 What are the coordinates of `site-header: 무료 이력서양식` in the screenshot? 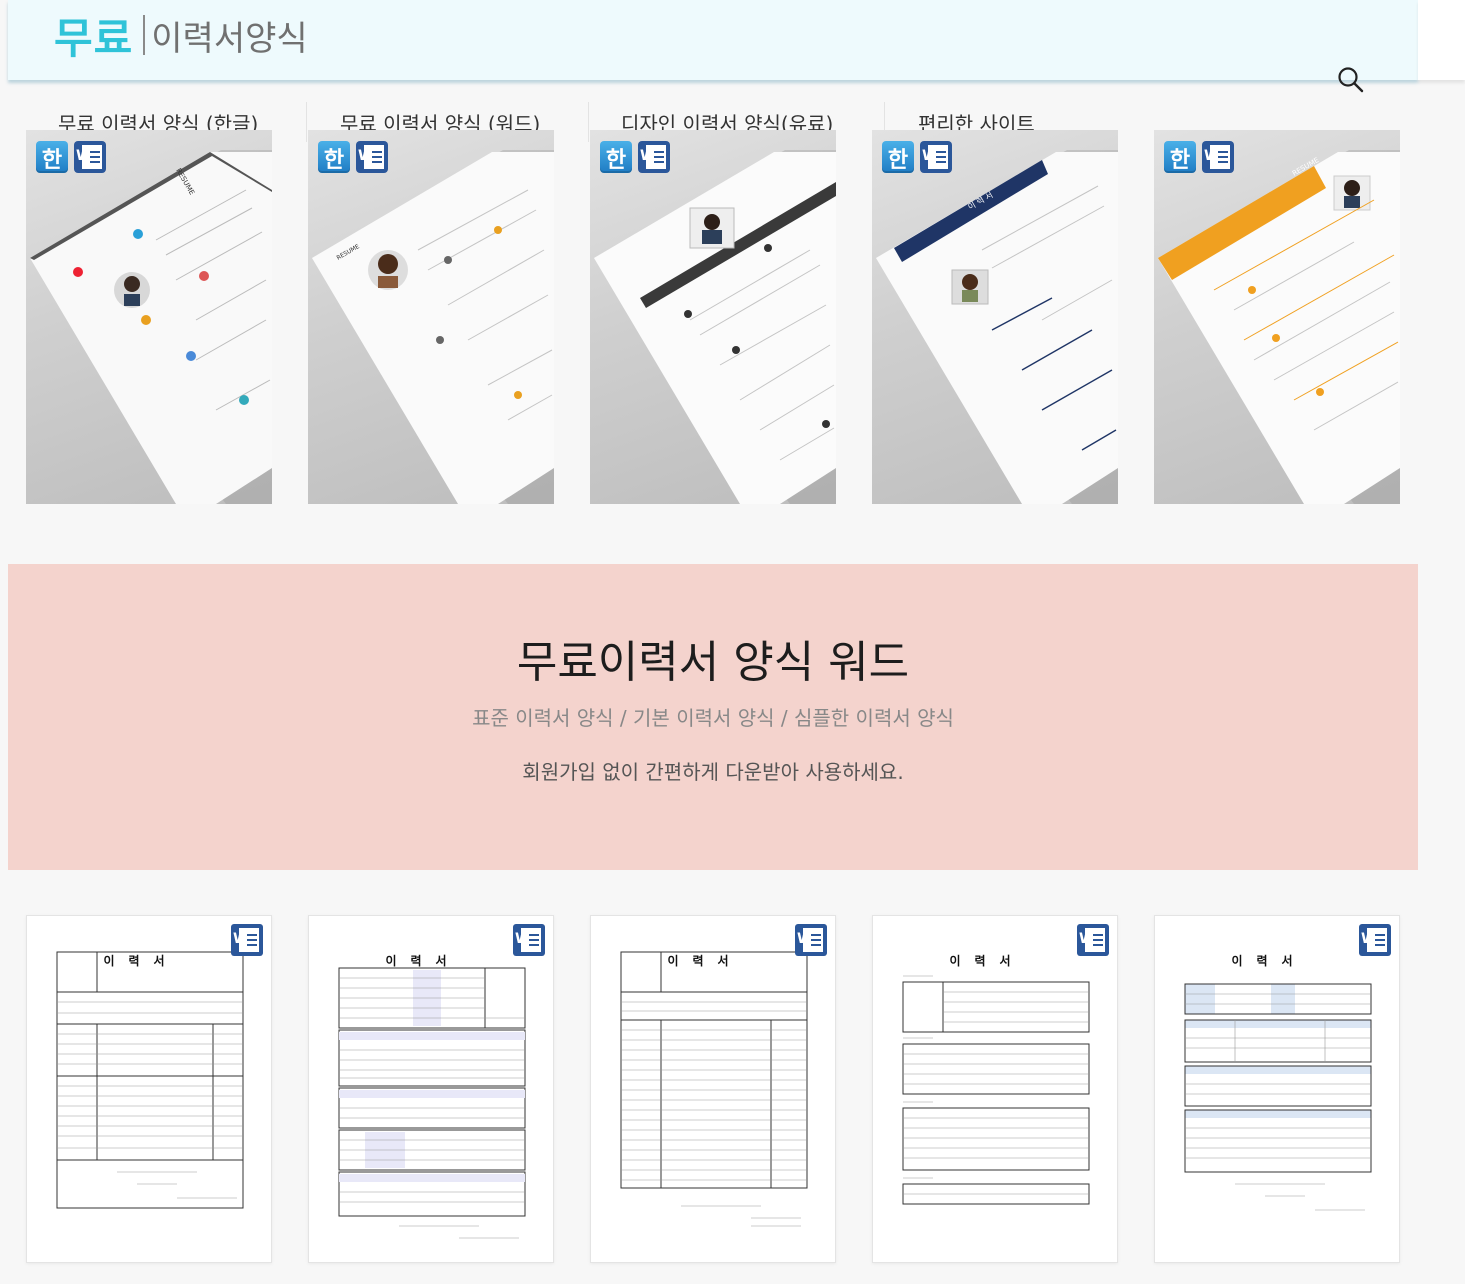 It's located at (713, 40).